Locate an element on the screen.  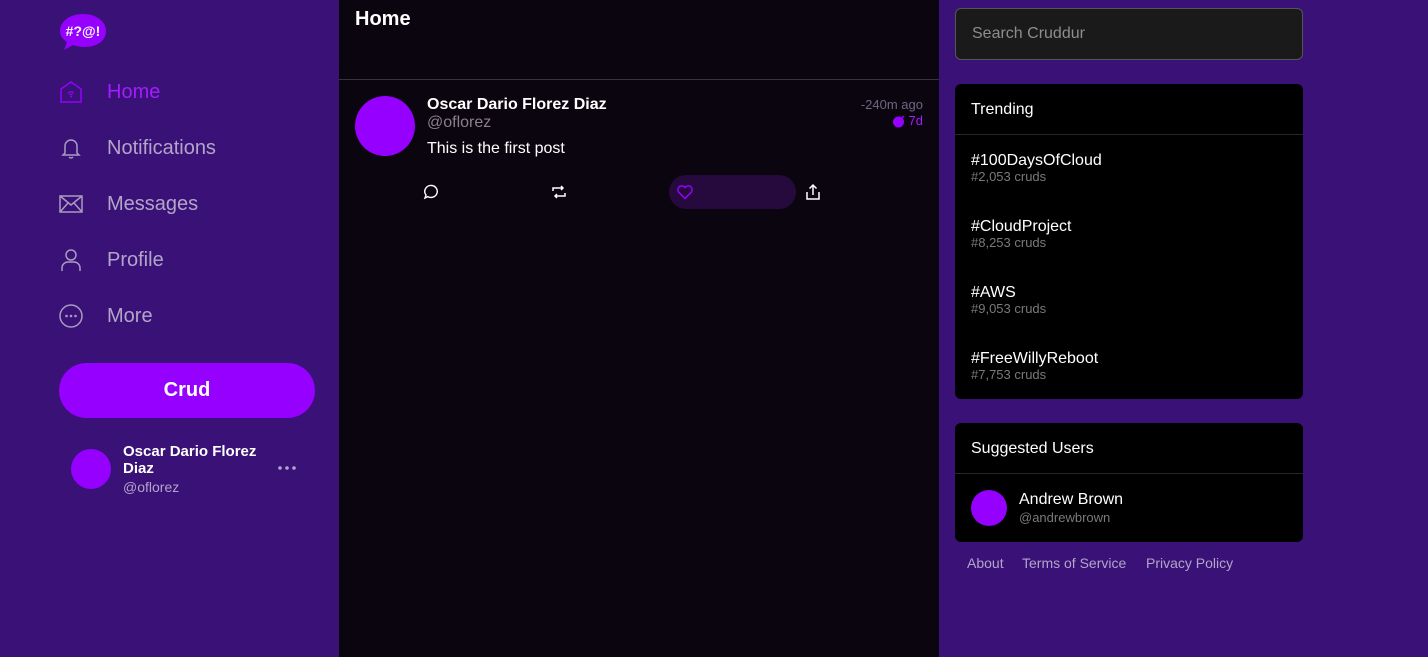
nav-messages-label: Messages is located at coordinates (153, 203).